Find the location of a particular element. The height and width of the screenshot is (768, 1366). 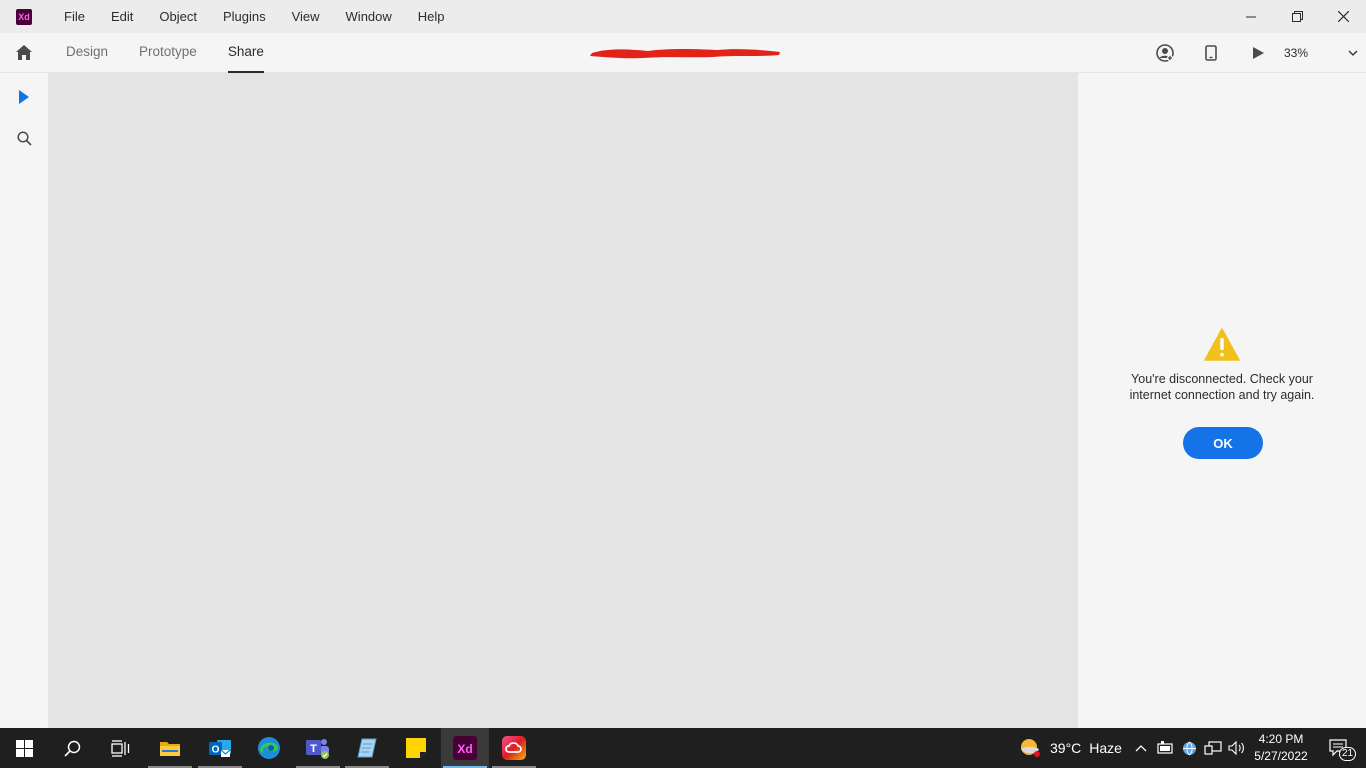

ok-button: OK is located at coordinates (1223, 443).